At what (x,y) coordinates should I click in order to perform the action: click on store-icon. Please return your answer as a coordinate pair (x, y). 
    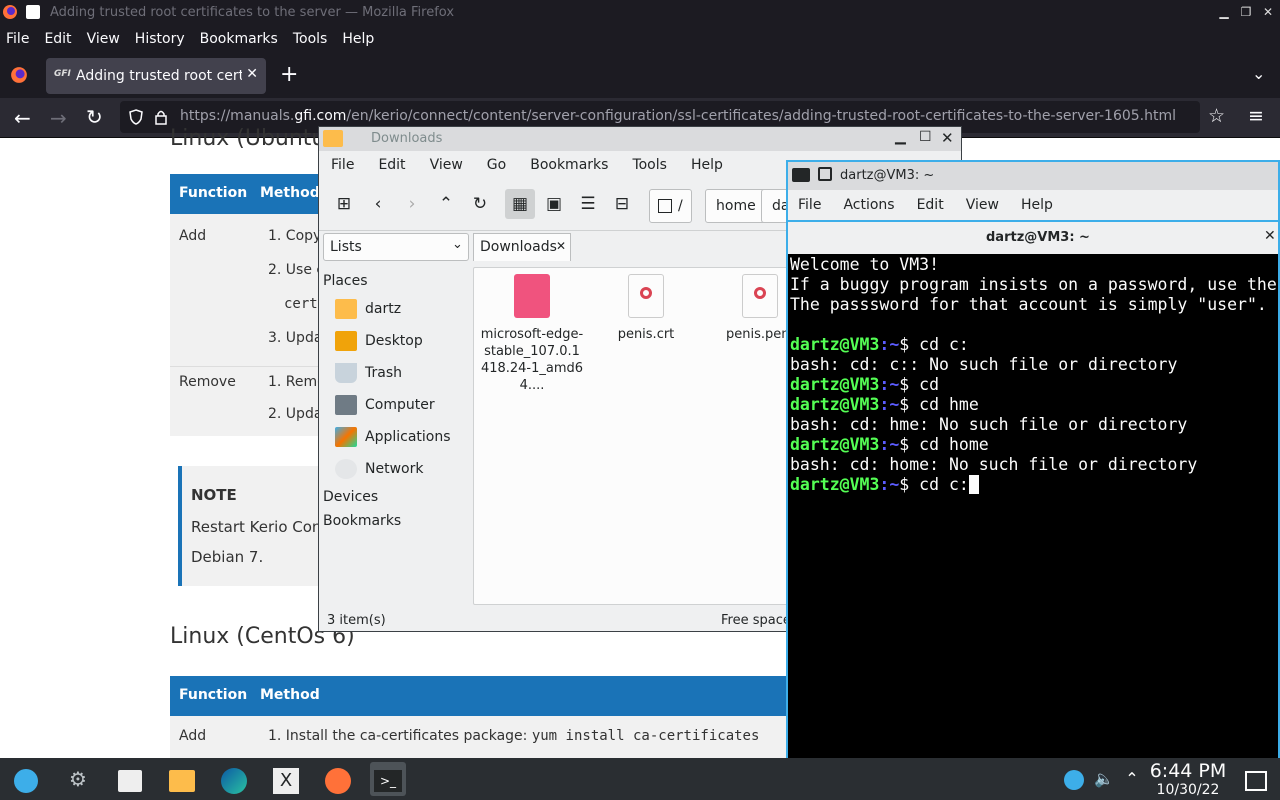
    Looking at the image, I should click on (130, 779).